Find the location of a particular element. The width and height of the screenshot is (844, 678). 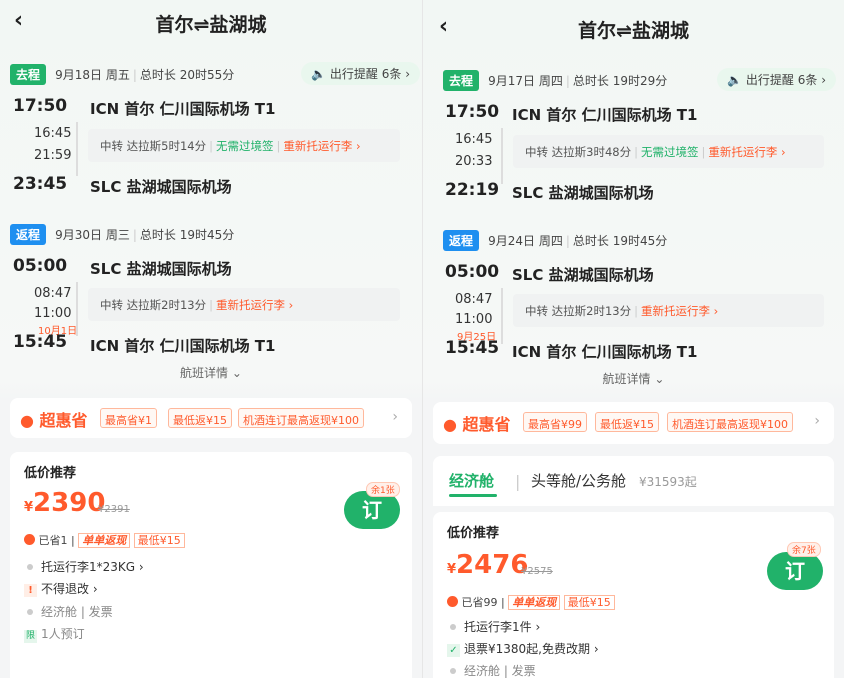

savings-chip: 最高省¥1 is located at coordinates (128, 418).